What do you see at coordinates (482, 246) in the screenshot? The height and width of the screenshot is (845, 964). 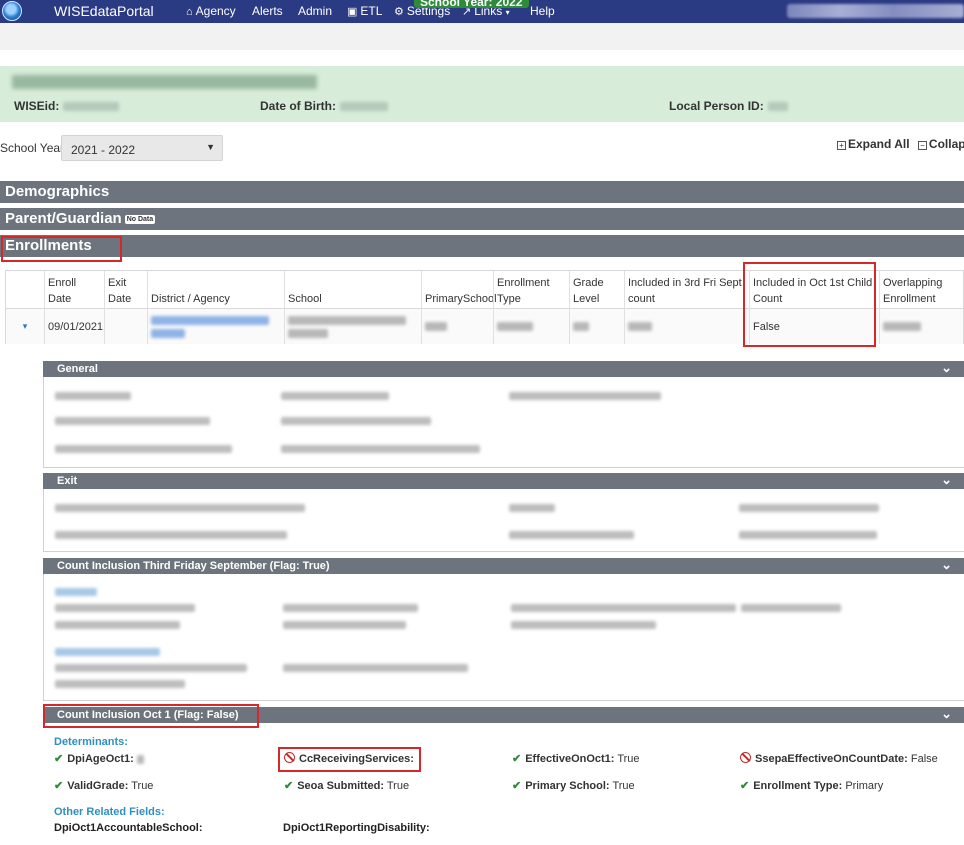 I see `section-enrollments: Enrollments` at bounding box center [482, 246].